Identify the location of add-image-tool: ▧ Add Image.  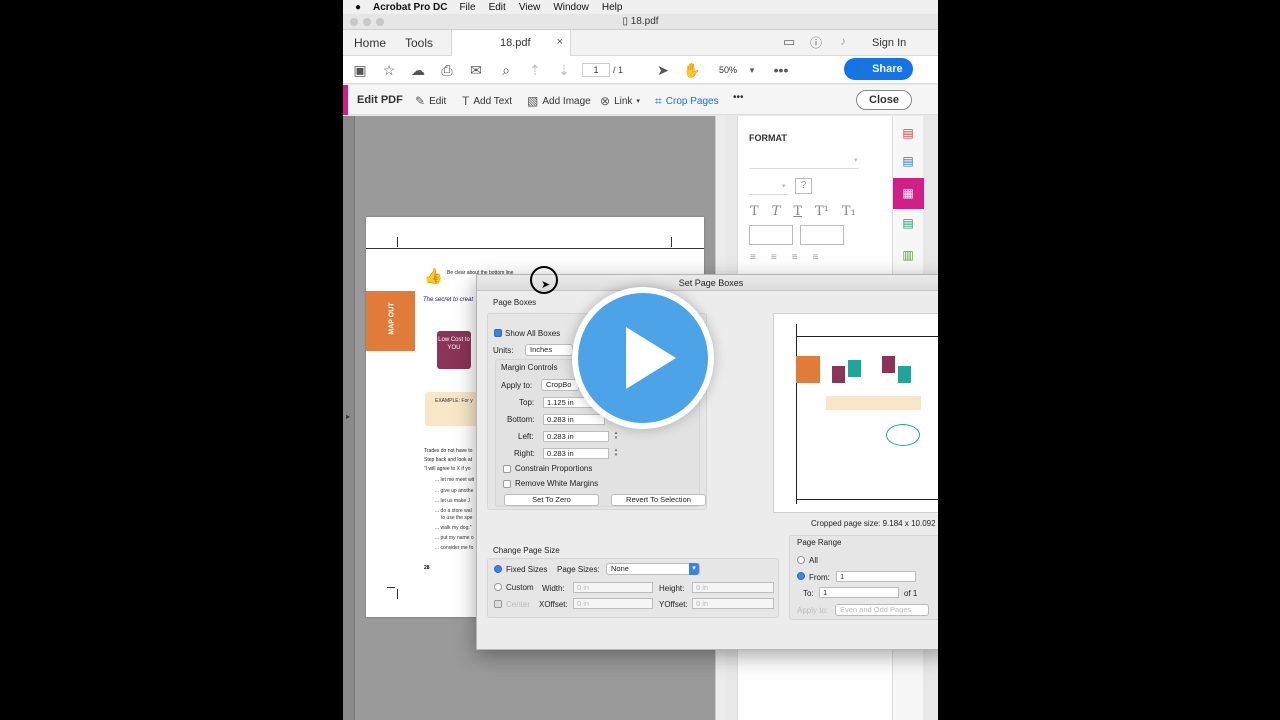
(559, 101).